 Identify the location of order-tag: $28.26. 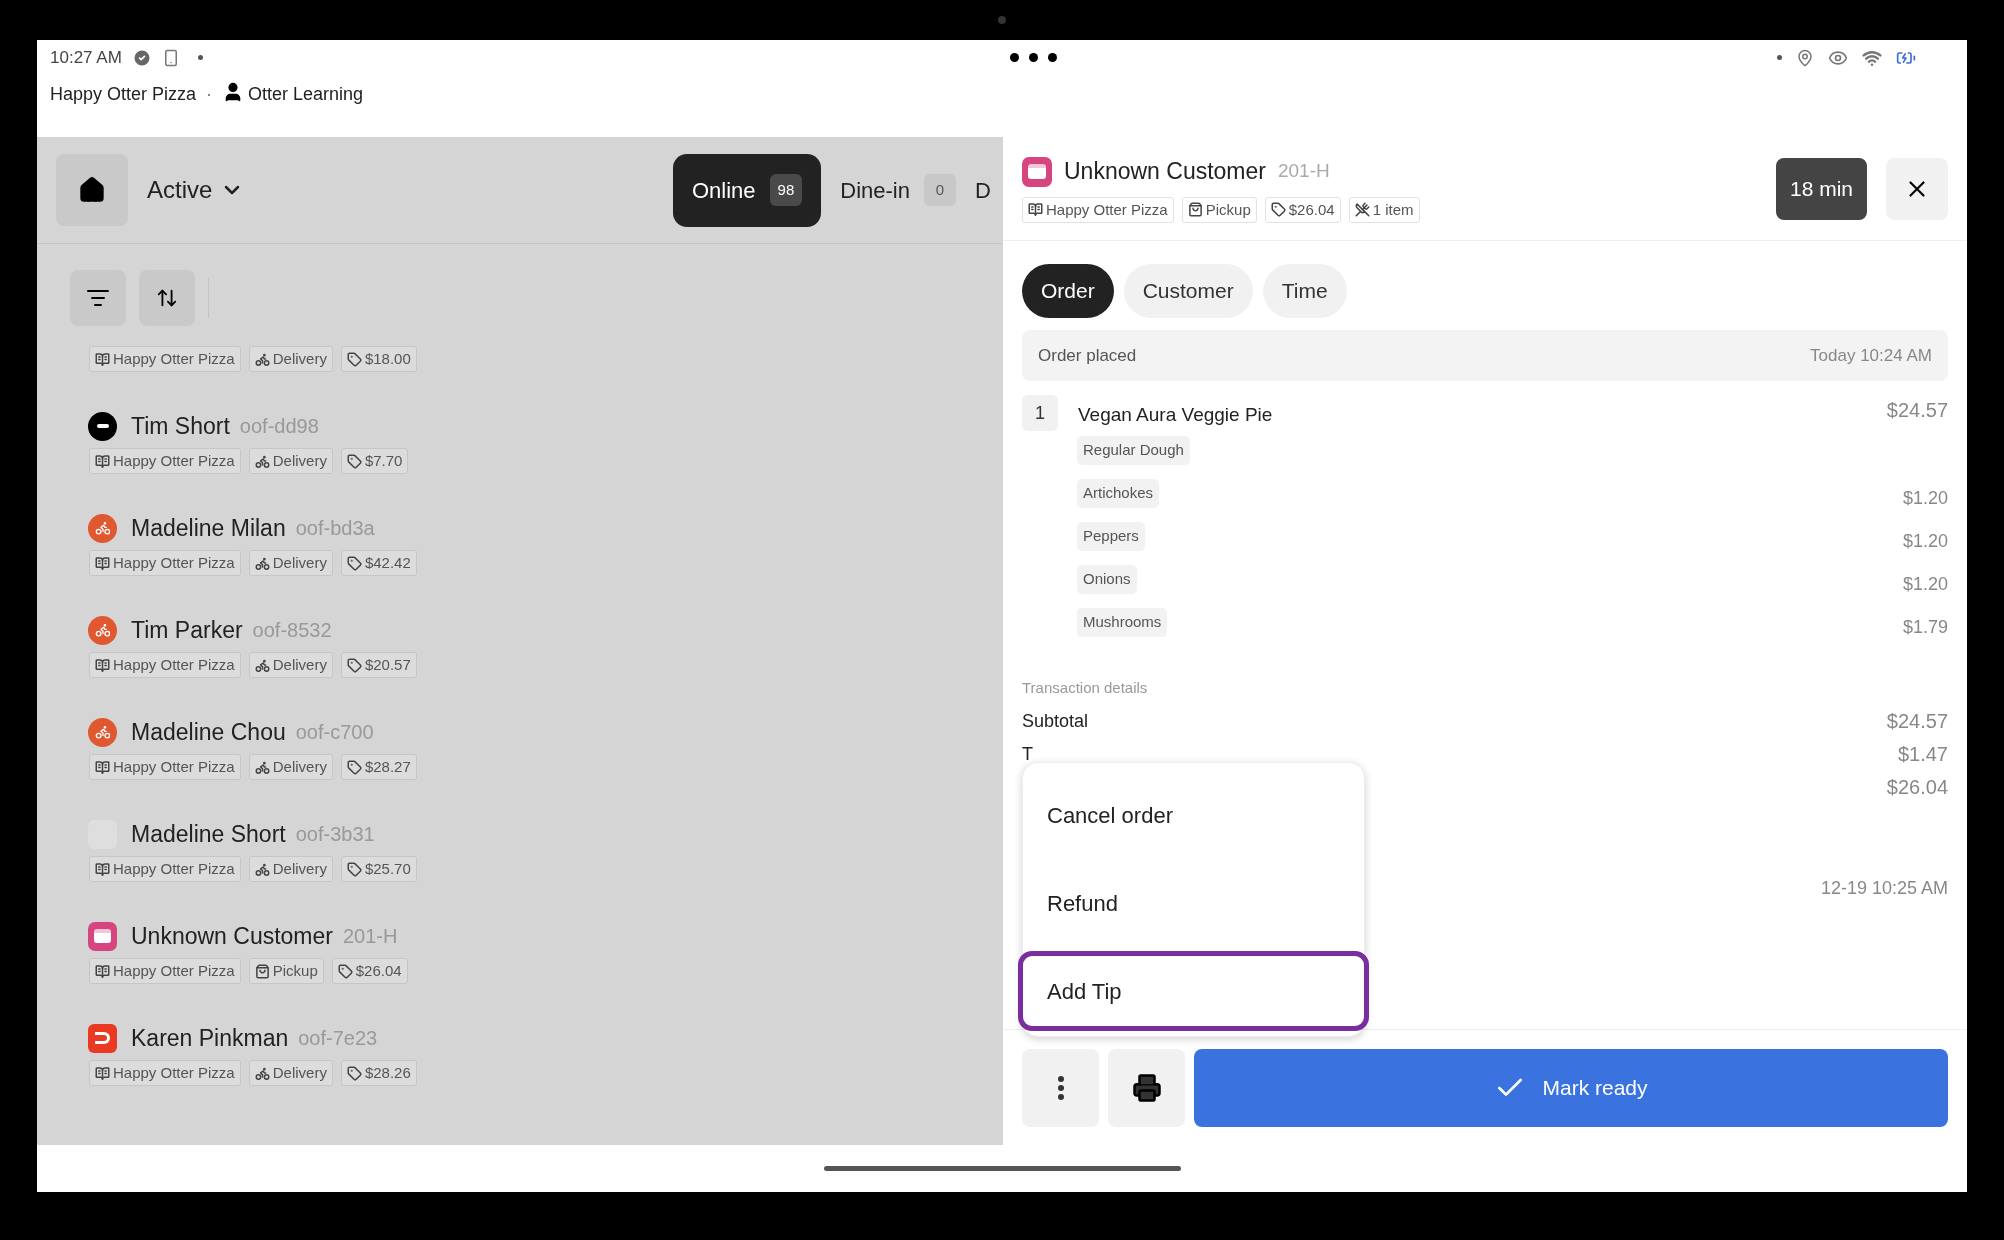
(378, 1073).